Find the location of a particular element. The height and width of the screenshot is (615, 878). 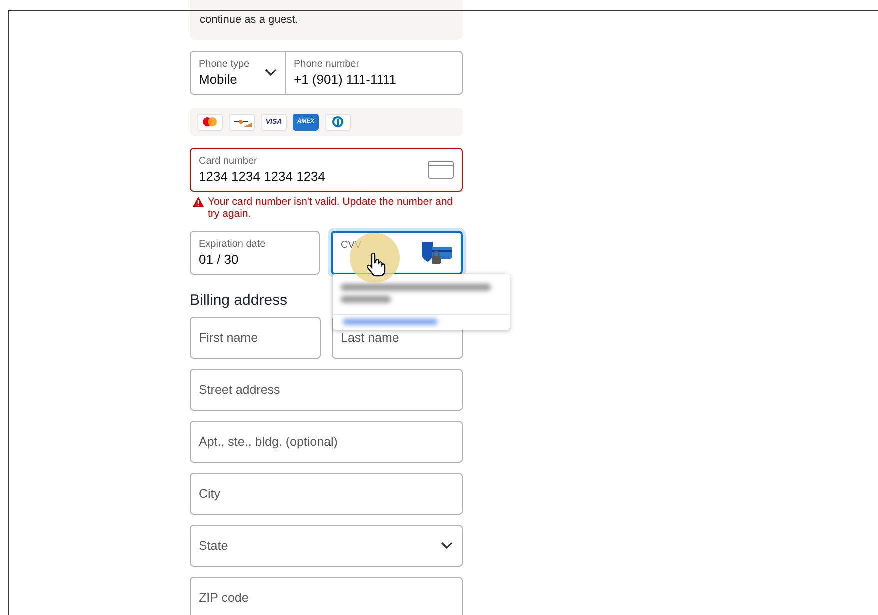

text-field: Street address is located at coordinates (326, 390).